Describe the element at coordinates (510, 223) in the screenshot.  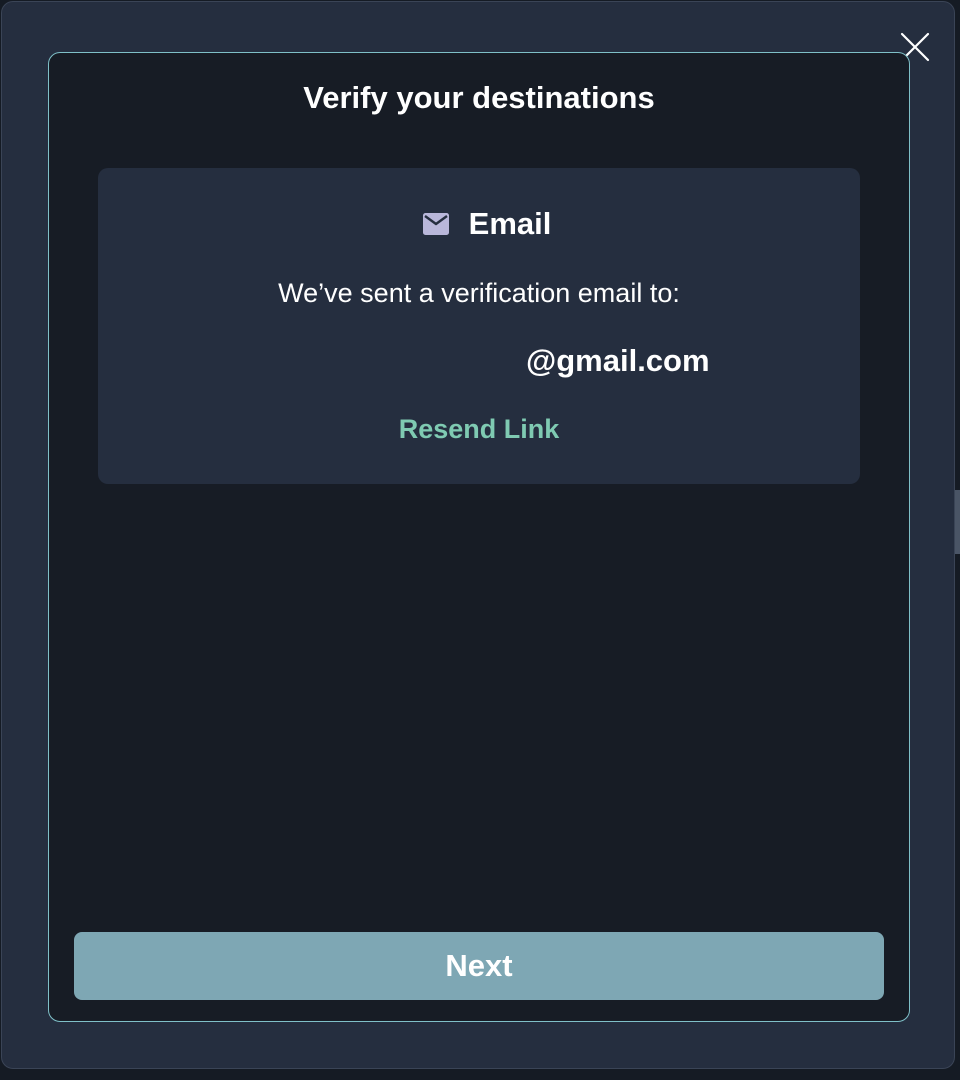
I see `email-card-title: Email` at that location.